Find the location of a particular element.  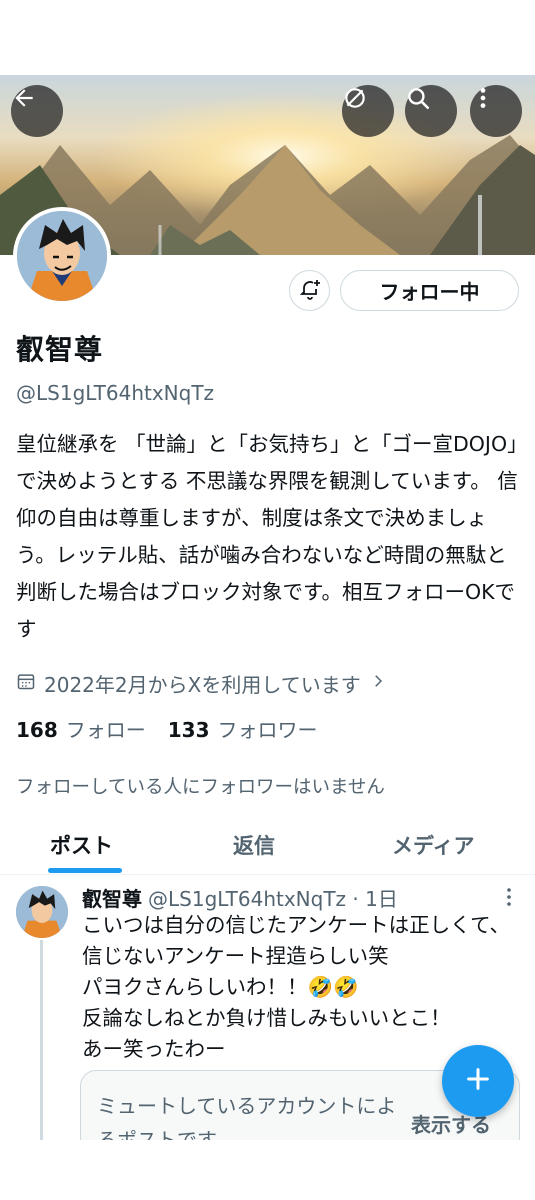

no-mutual-followers: フォローしている人にフォロワーはいません is located at coordinates (200, 787).